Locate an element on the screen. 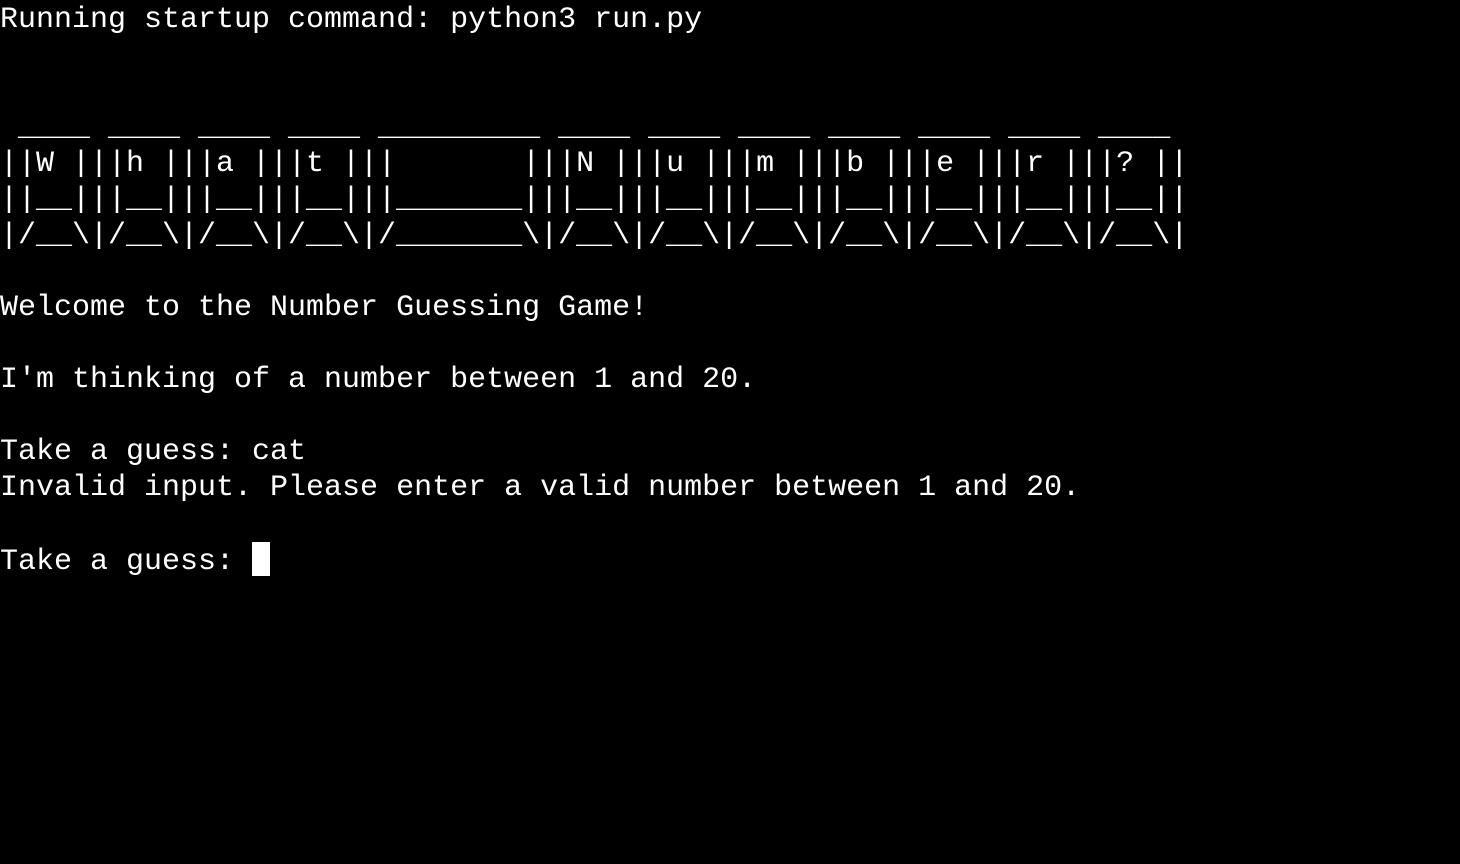 The width and height of the screenshot is (1460, 864). text-cursor is located at coordinates (261, 559).